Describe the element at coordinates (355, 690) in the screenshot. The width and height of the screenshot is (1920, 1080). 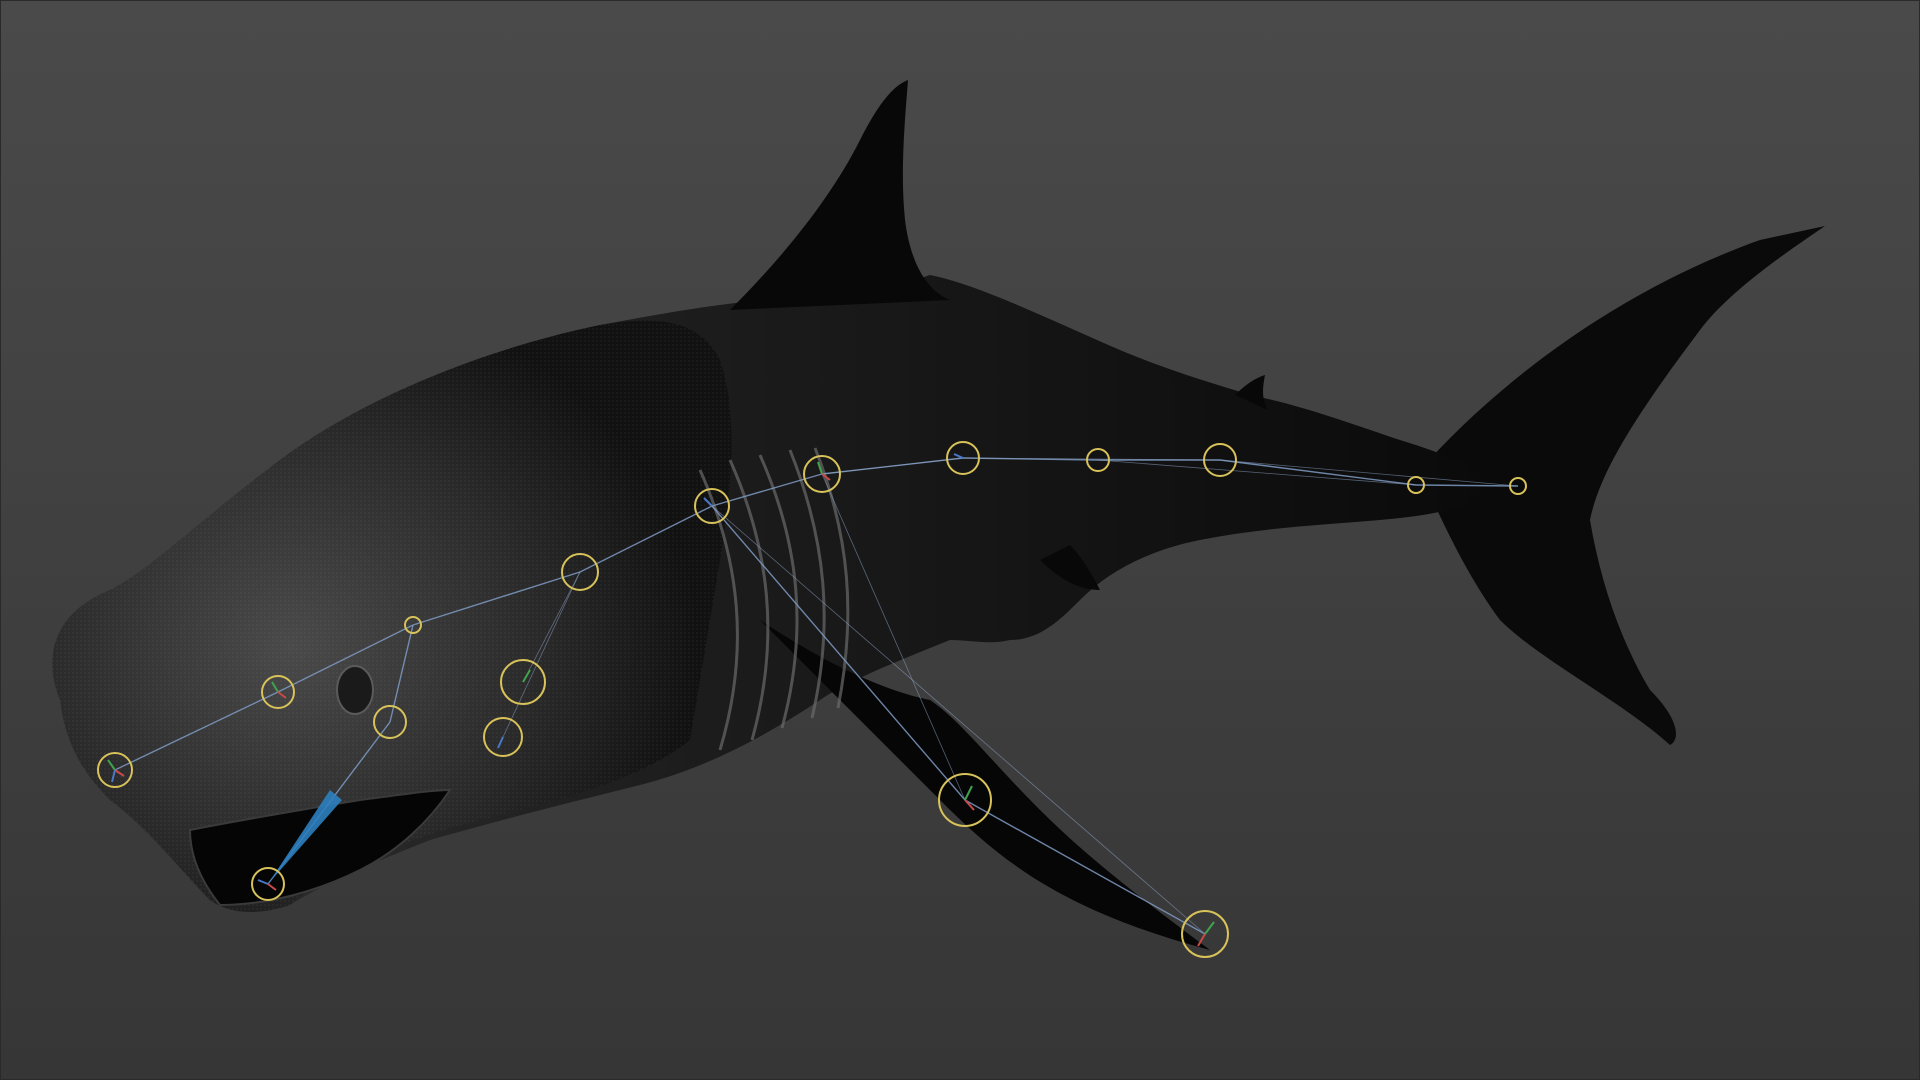
I see `eye` at that location.